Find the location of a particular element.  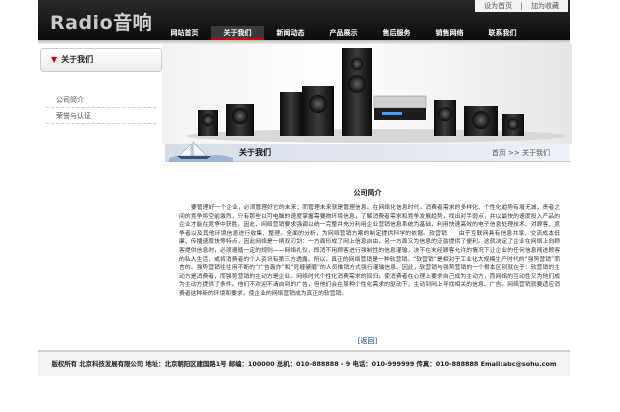

nav-item-products: 产品展示 is located at coordinates (343, 33).